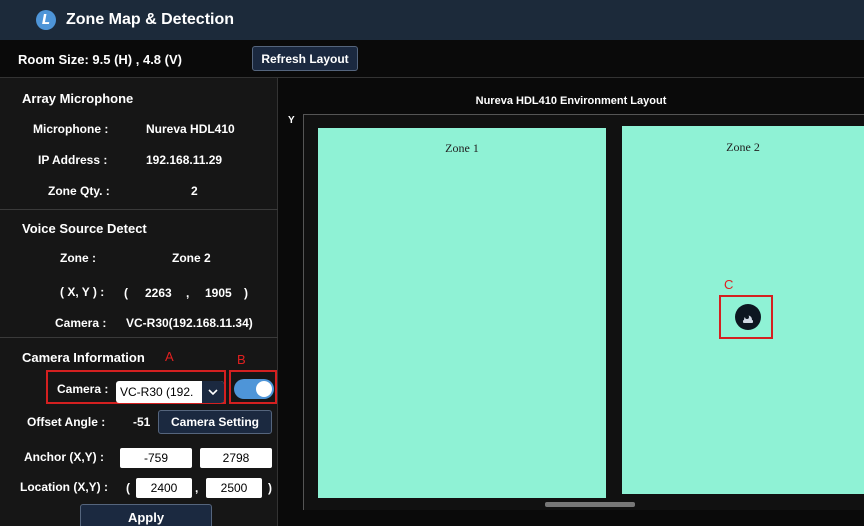 The width and height of the screenshot is (864, 526). Describe the element at coordinates (64, 457) in the screenshot. I see `anchor-label: Anchor (X,Y) :` at that location.